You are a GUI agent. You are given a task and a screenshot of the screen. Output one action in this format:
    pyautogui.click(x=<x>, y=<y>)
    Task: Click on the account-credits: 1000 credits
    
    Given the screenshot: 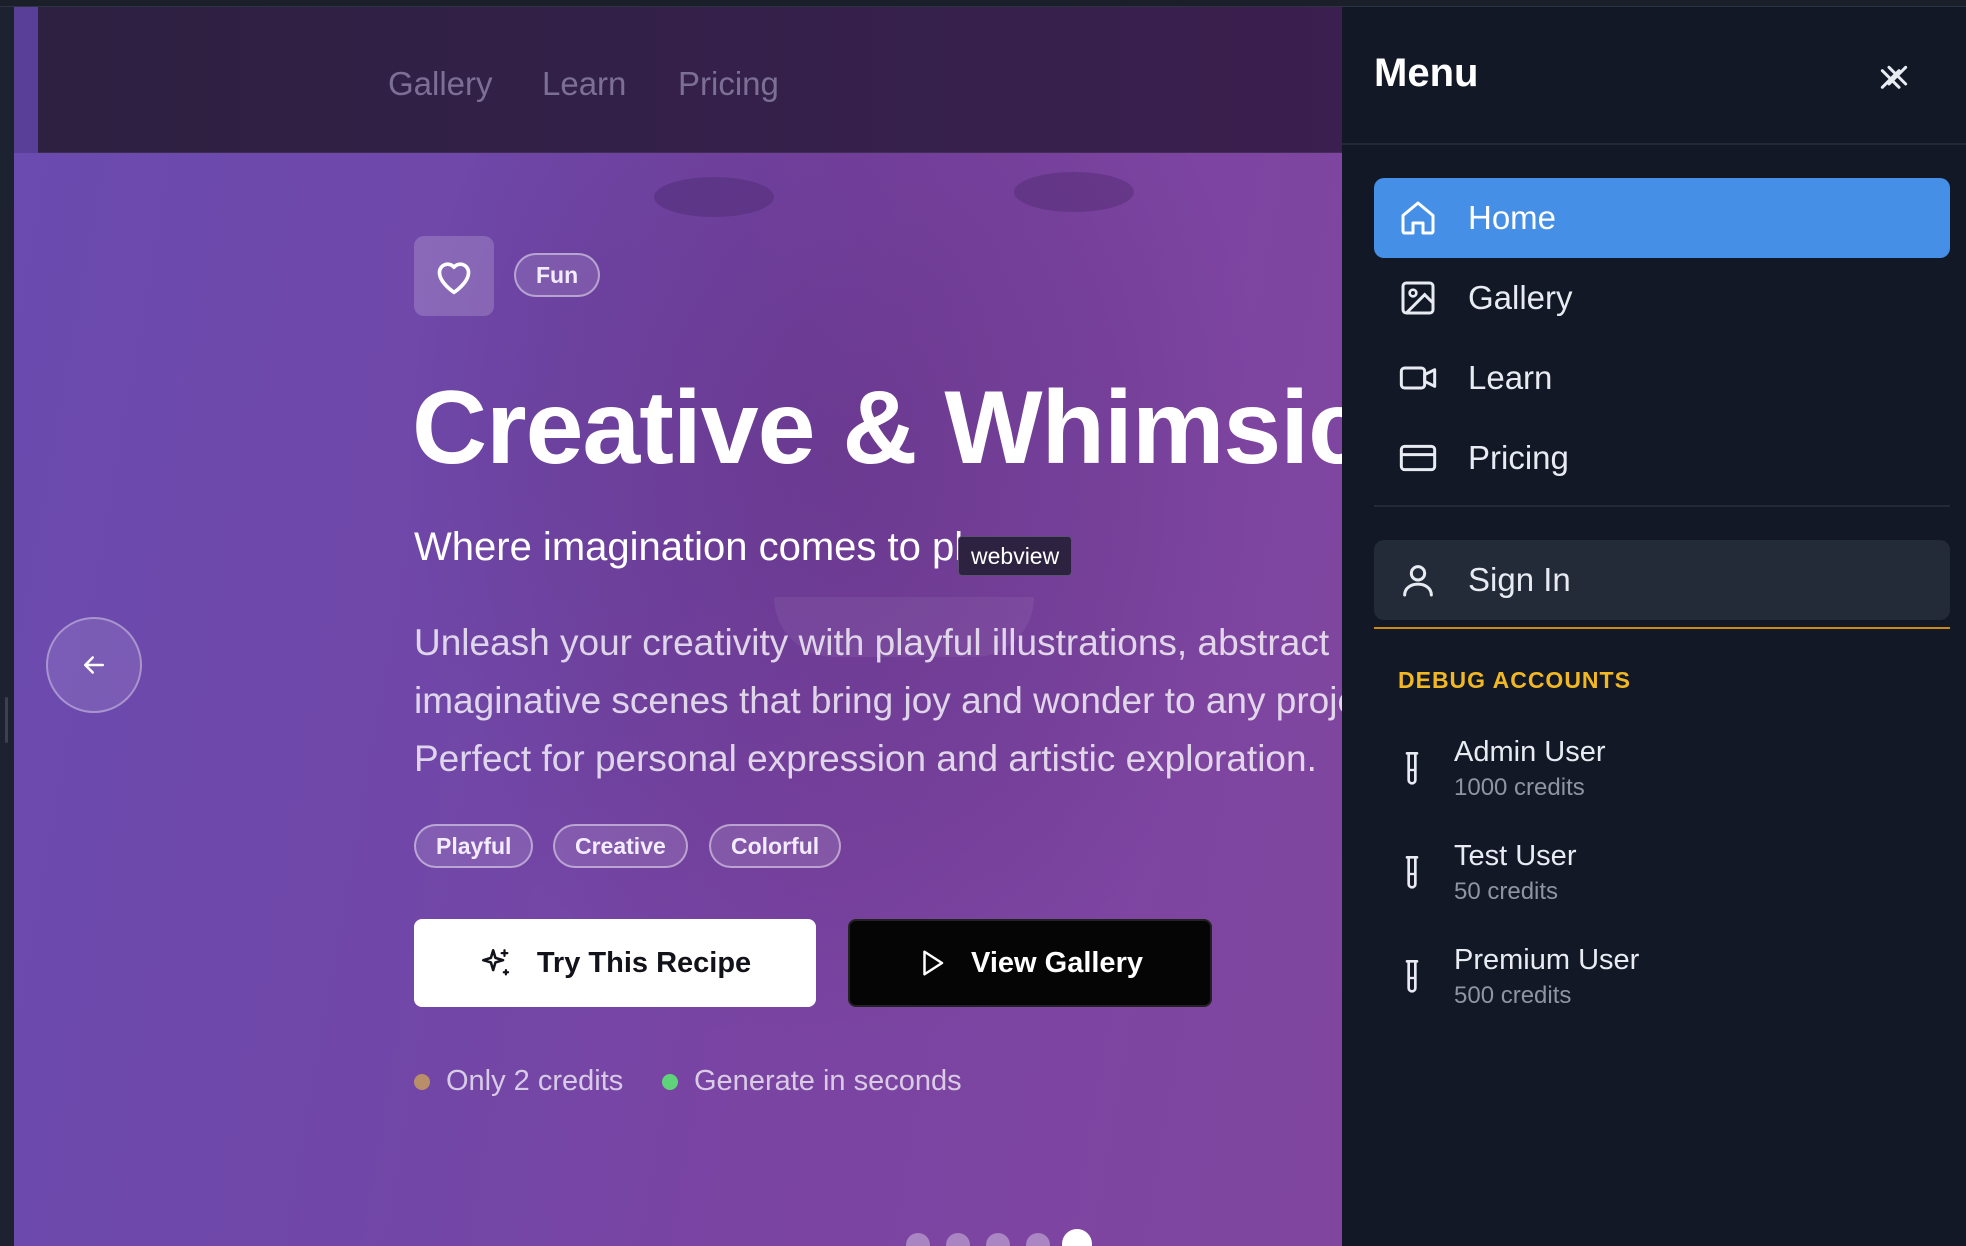 What is the action you would take?
    pyautogui.click(x=1519, y=787)
    